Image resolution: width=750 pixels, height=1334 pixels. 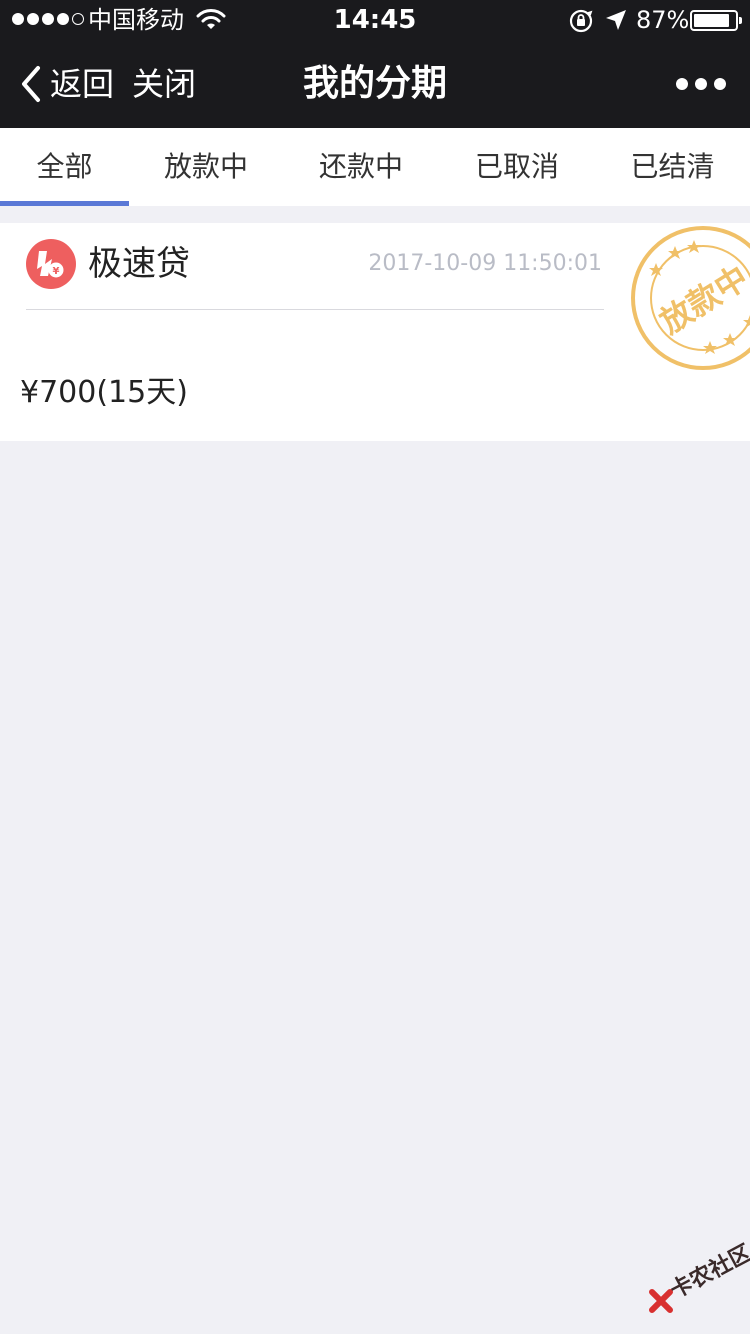 I want to click on active-tab-indicator, so click(x=64, y=203).